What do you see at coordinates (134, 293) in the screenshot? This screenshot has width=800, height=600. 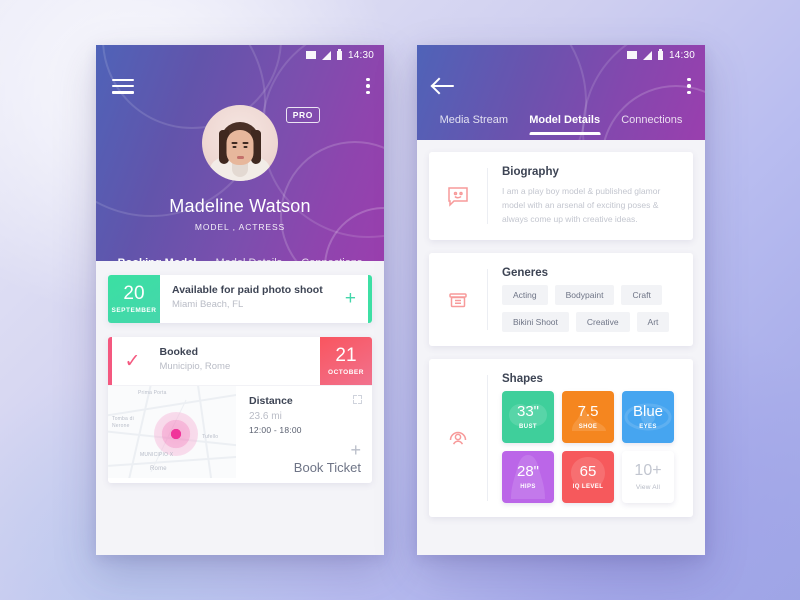 I see `availability-day: 20` at bounding box center [134, 293].